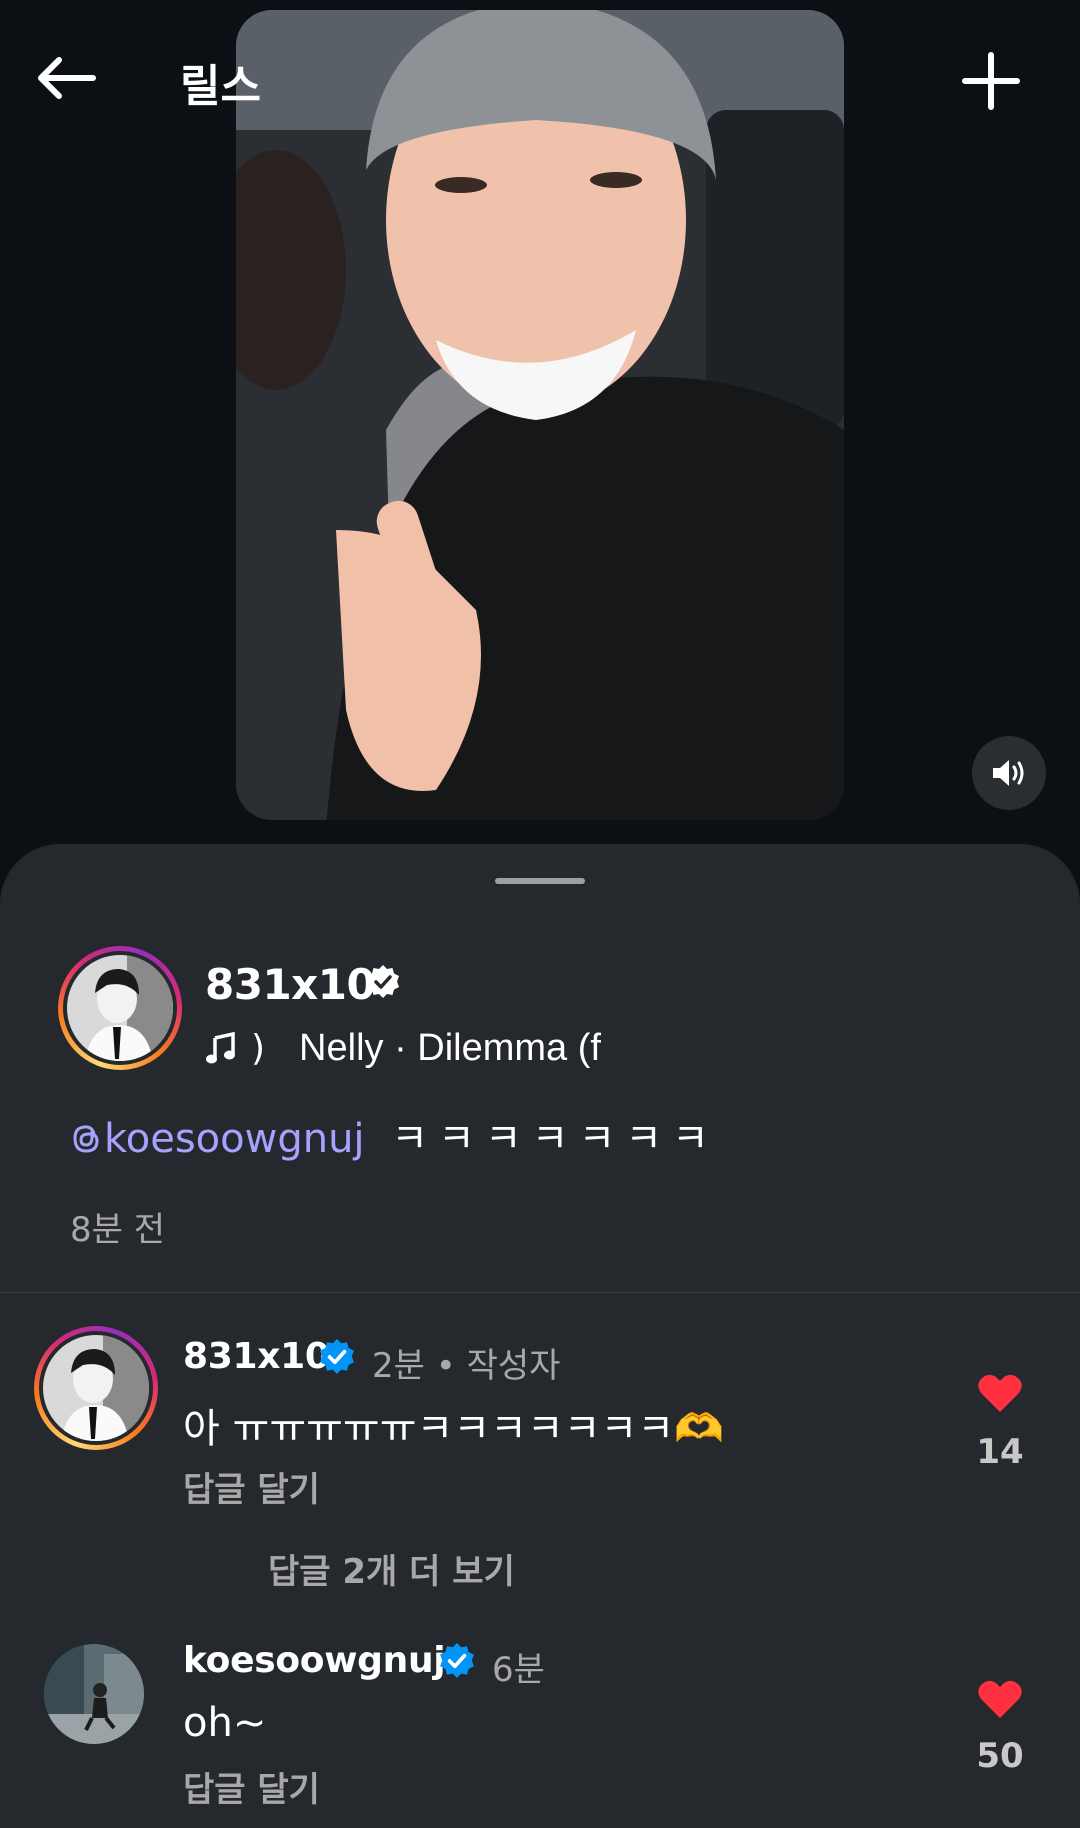 The width and height of the screenshot is (1080, 1828). Describe the element at coordinates (498, 1366) in the screenshot. I see `author-badge: • 작성자` at that location.